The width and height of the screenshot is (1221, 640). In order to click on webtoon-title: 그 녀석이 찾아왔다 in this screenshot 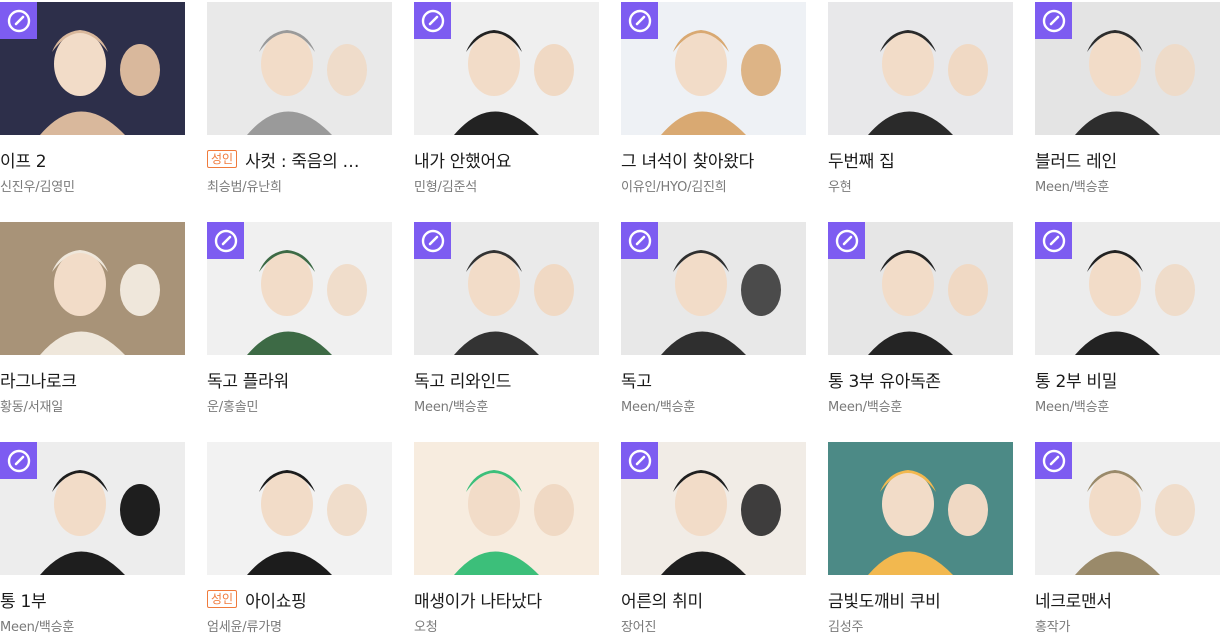, I will do `click(687, 159)`.